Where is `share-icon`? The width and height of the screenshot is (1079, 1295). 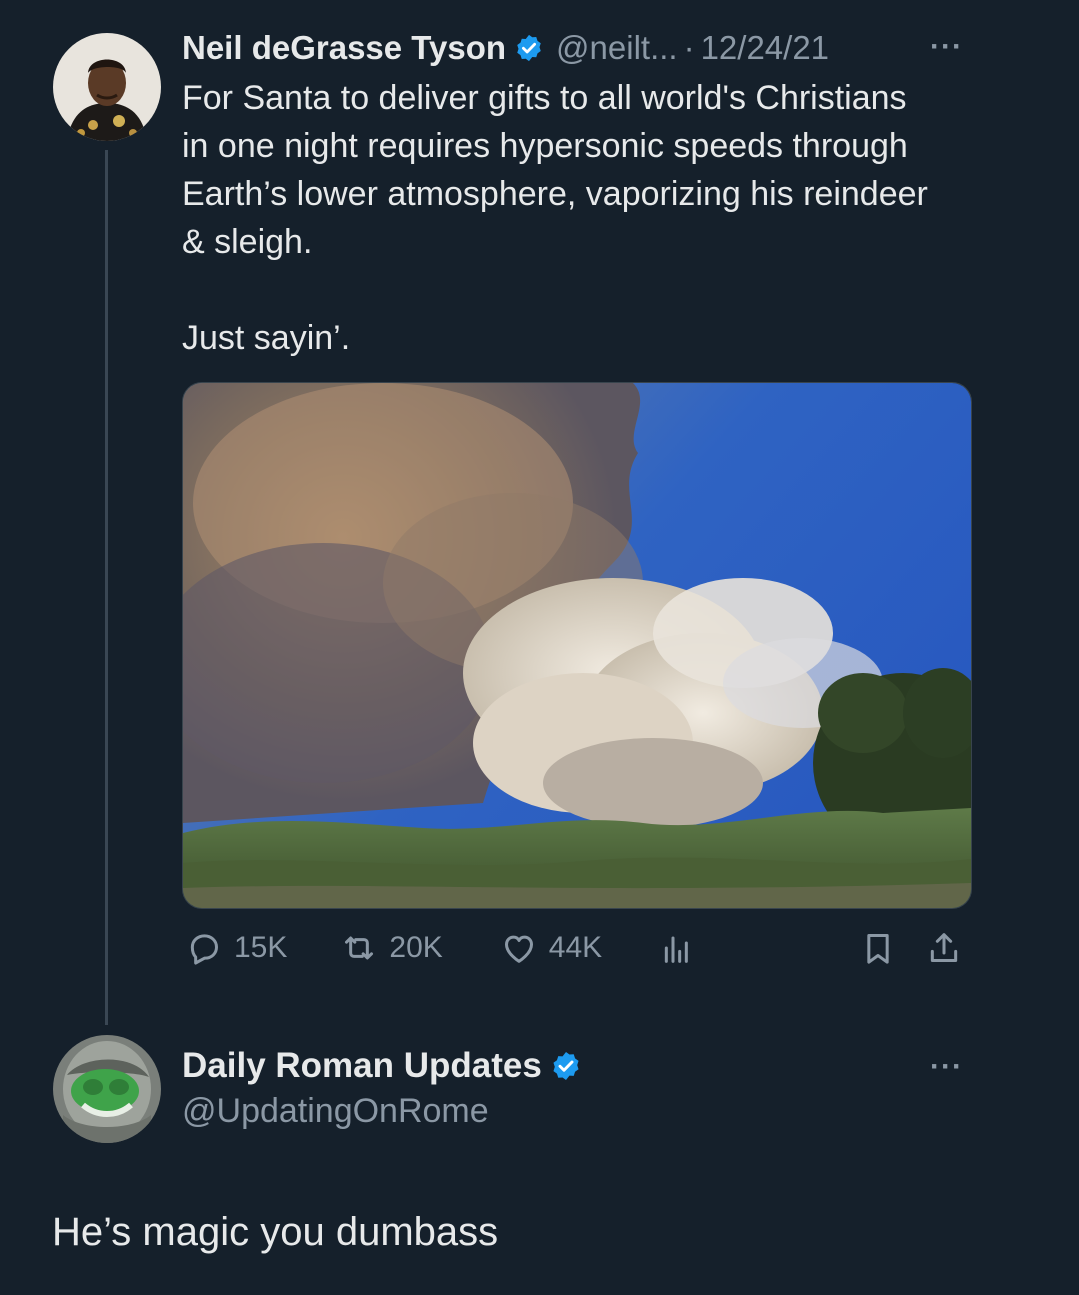 share-icon is located at coordinates (944, 947).